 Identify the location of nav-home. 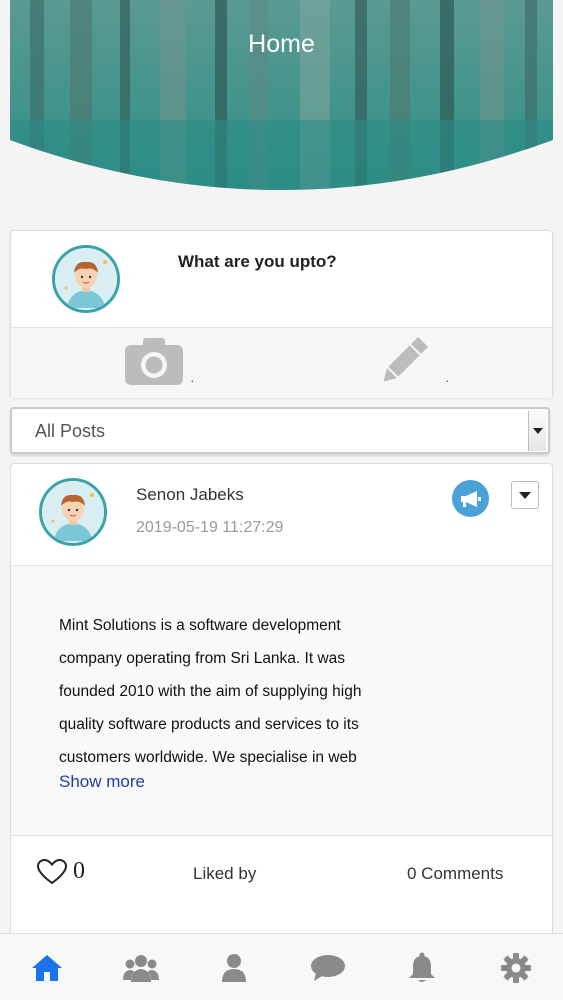
(47, 968).